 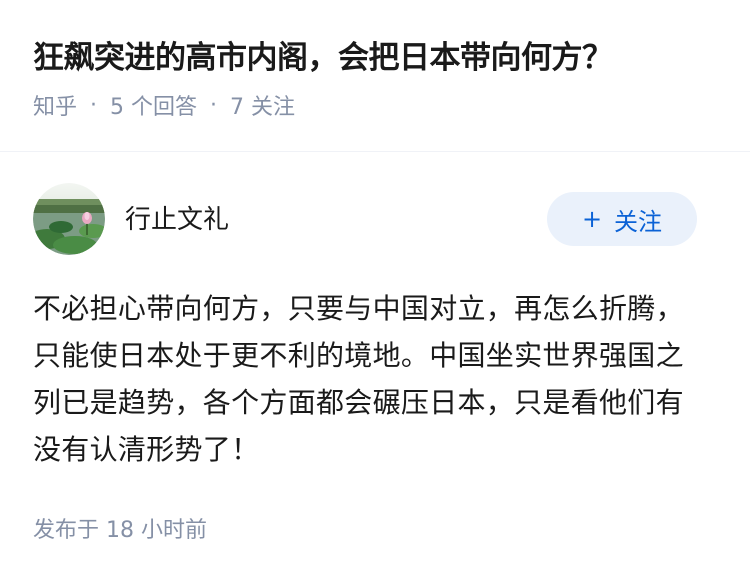 What do you see at coordinates (262, 105) in the screenshot?
I see `follow-count: 7 关注` at bounding box center [262, 105].